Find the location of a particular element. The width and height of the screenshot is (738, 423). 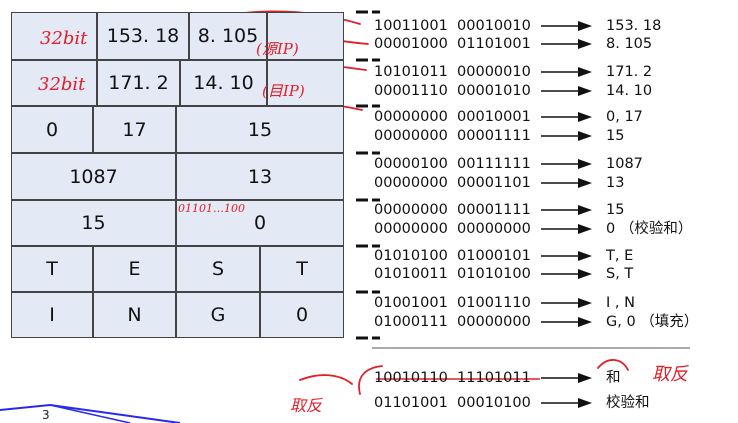

annotation-dst-label: 32bit is located at coordinates (62, 84).